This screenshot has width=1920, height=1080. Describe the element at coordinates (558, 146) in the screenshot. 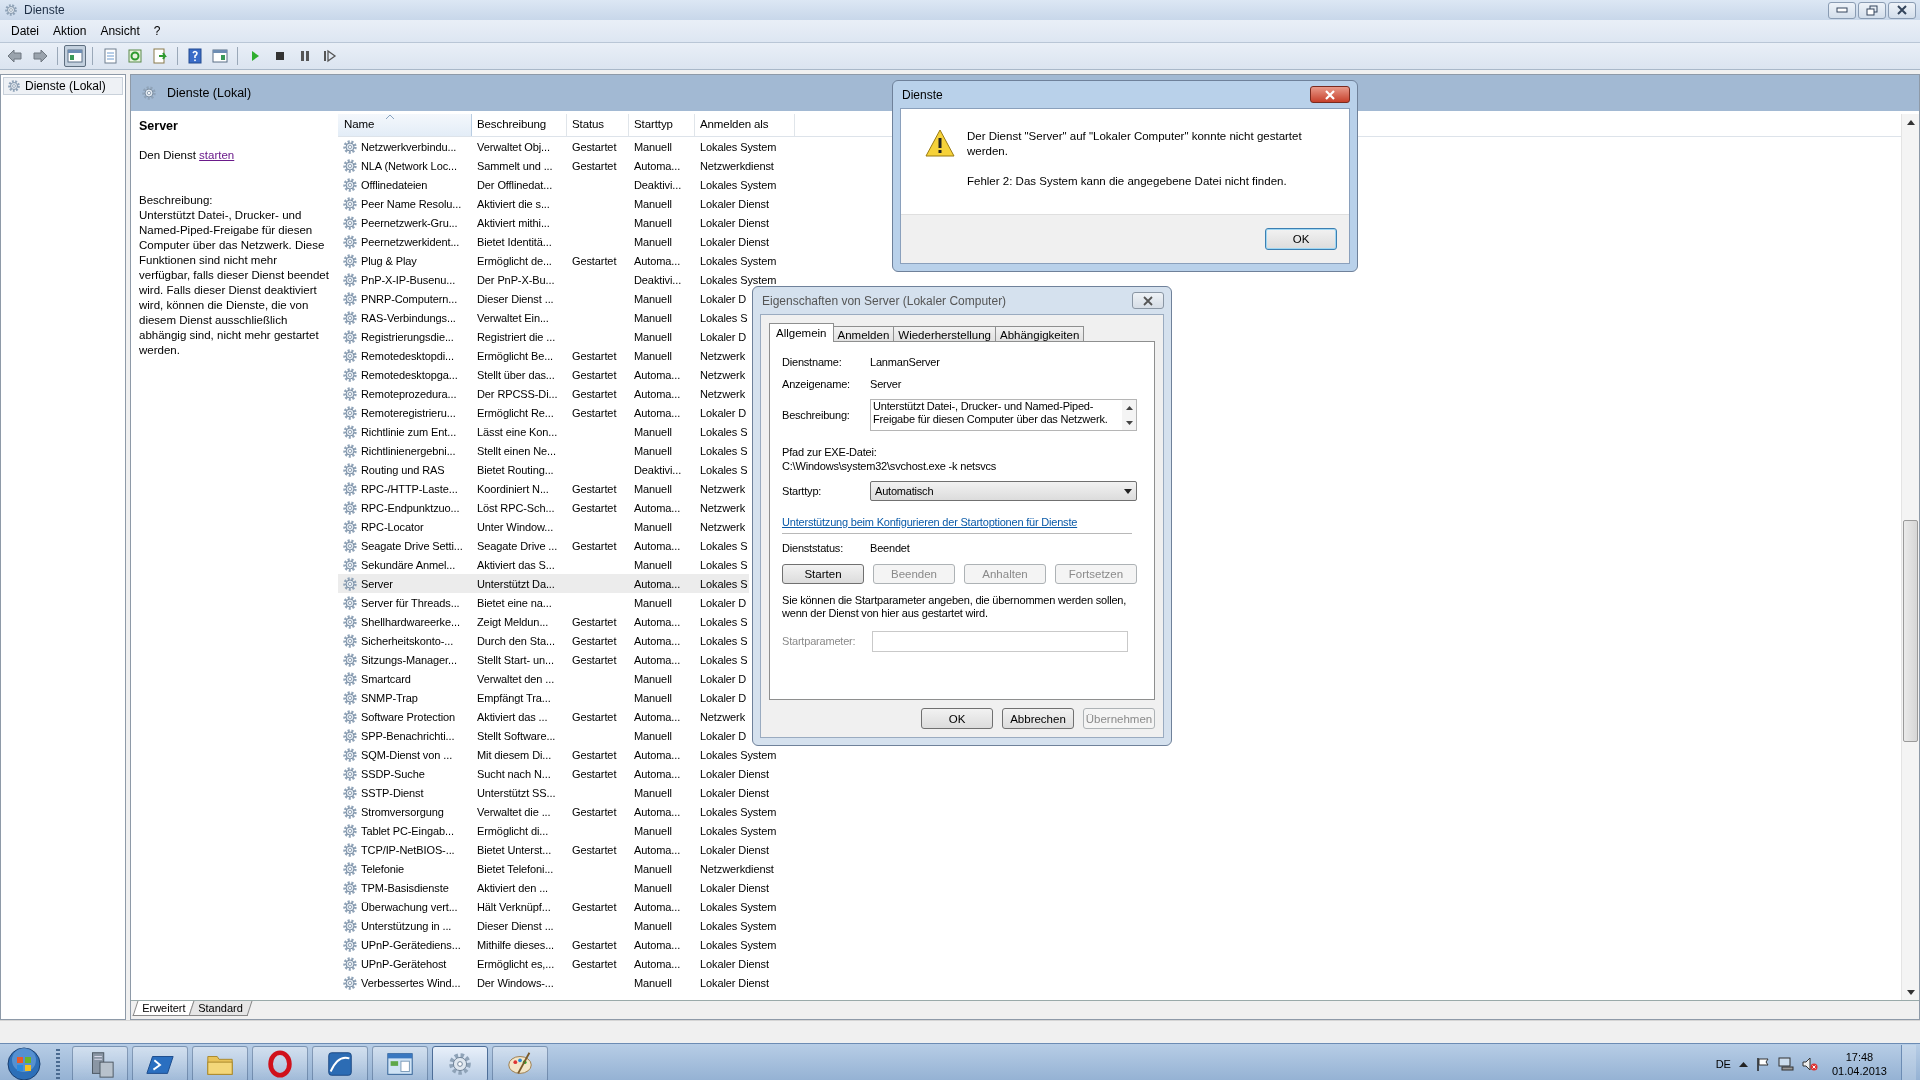

I see `table-row: Netzwerkverbindu... Verwaltet Obj... Gestartet Manuell Lokales System` at that location.